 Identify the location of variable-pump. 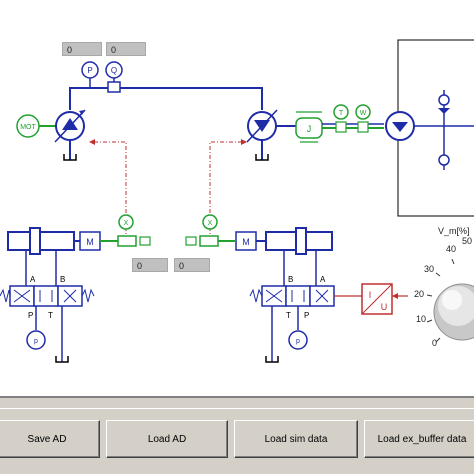
(70, 135).